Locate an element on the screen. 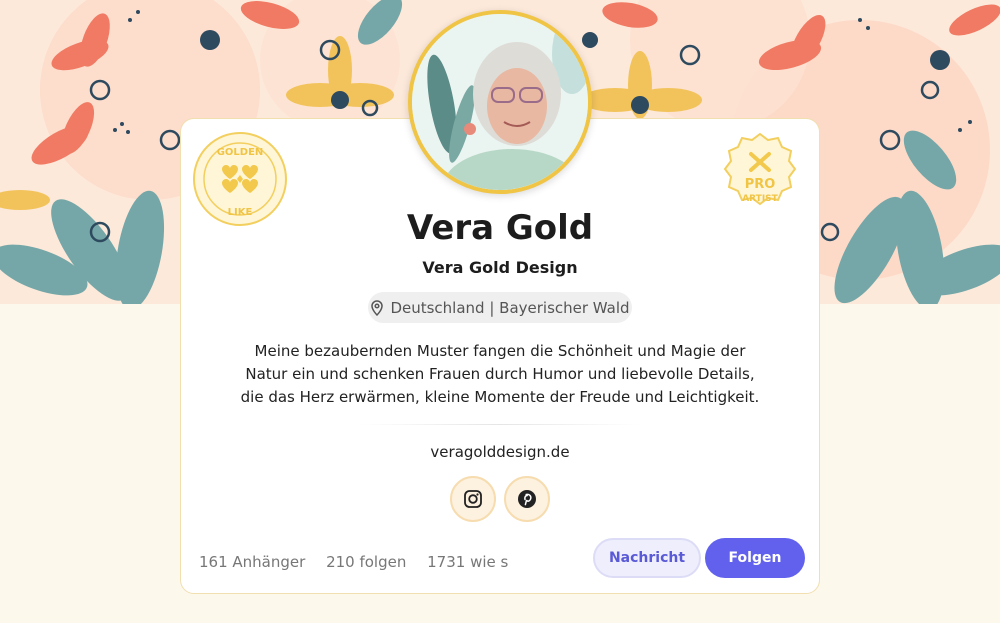 The height and width of the screenshot is (623, 1000). location-pill: Deutschland | Bayerischer Wald is located at coordinates (500, 307).